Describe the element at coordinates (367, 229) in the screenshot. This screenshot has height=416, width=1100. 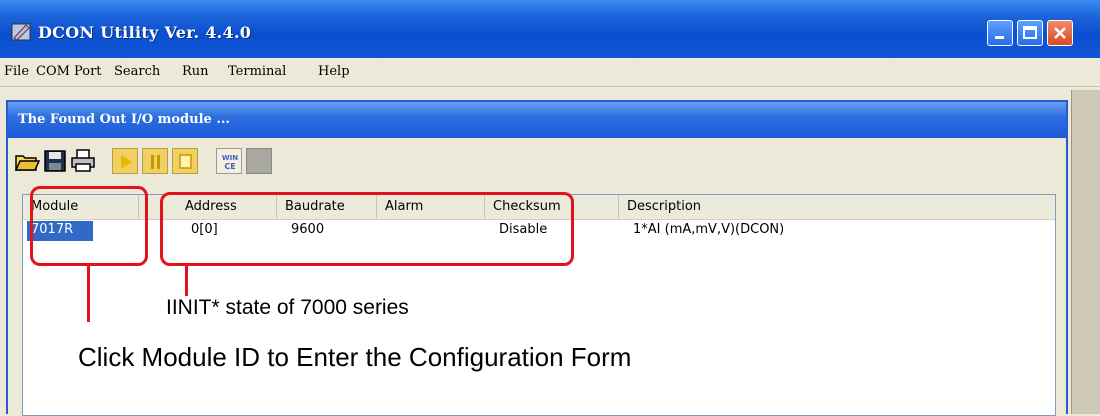
I see `init-state-highlight-box` at that location.